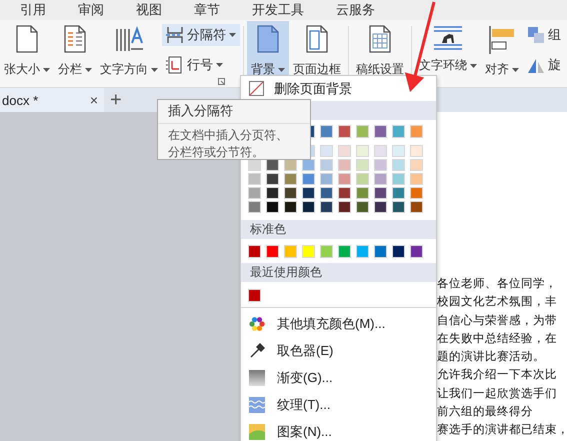 Image resolution: width=567 pixels, height=441 pixels. Describe the element at coordinates (228, 135) in the screenshot. I see `tooltip-text: 在文档中插入分页符、` at that location.